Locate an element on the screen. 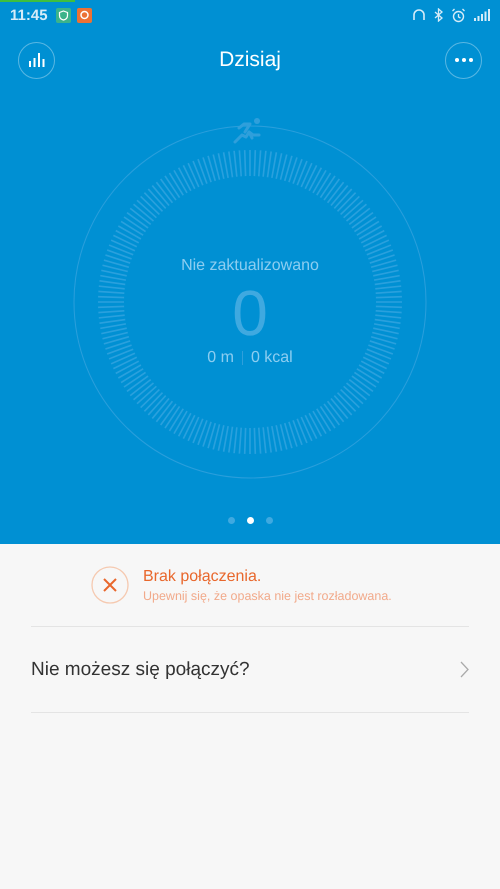 The height and width of the screenshot is (889, 500). bar-chart-icon is located at coordinates (36, 60).